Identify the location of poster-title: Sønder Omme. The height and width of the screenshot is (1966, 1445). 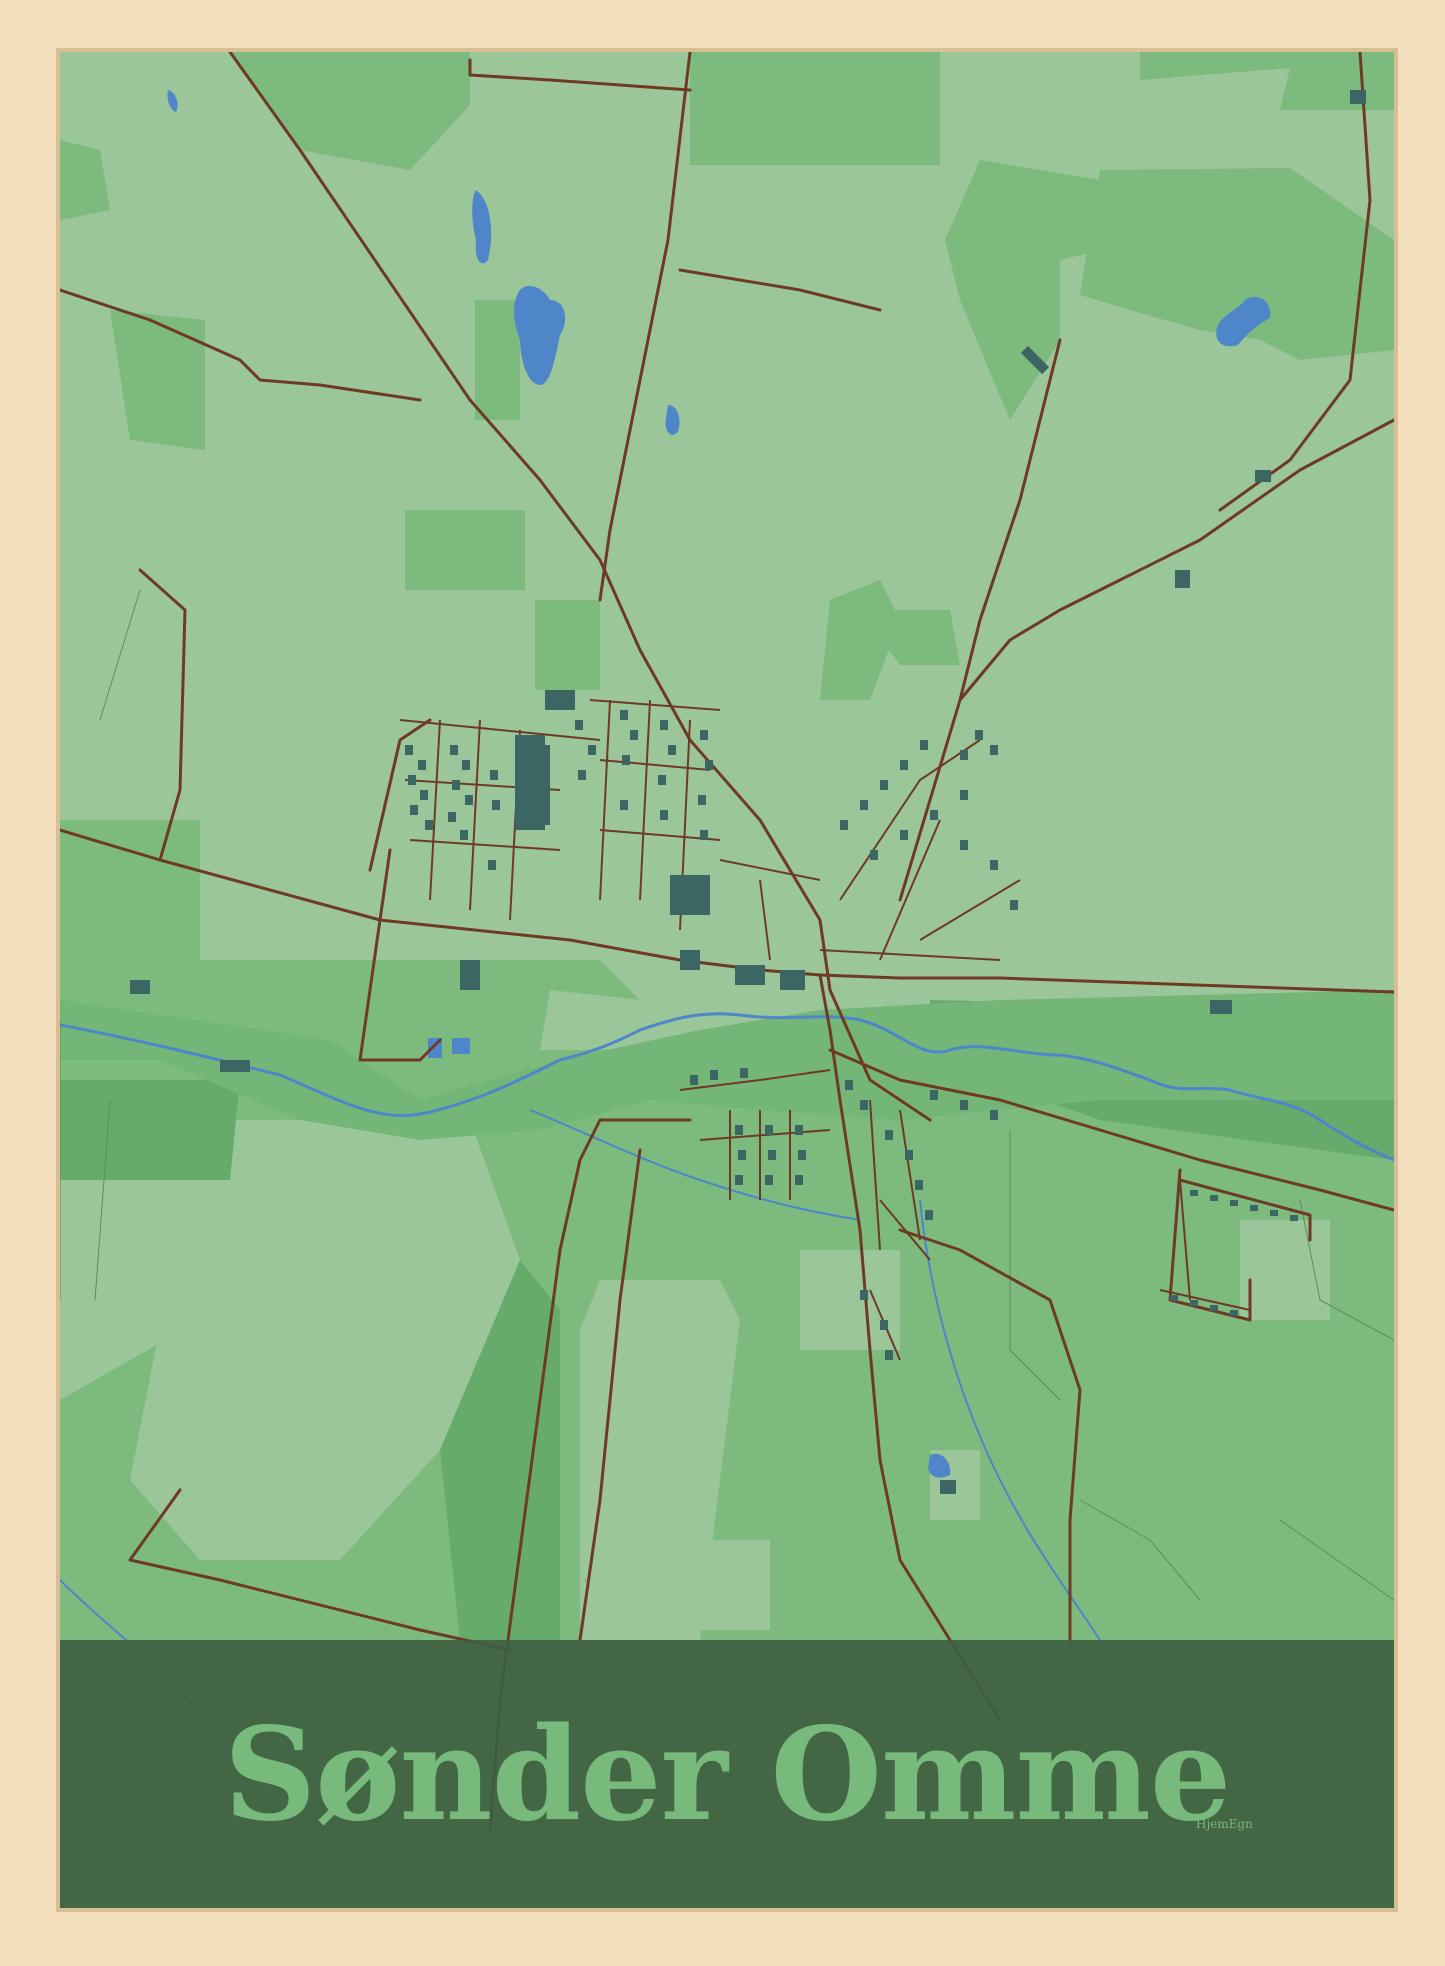
(727, 1775).